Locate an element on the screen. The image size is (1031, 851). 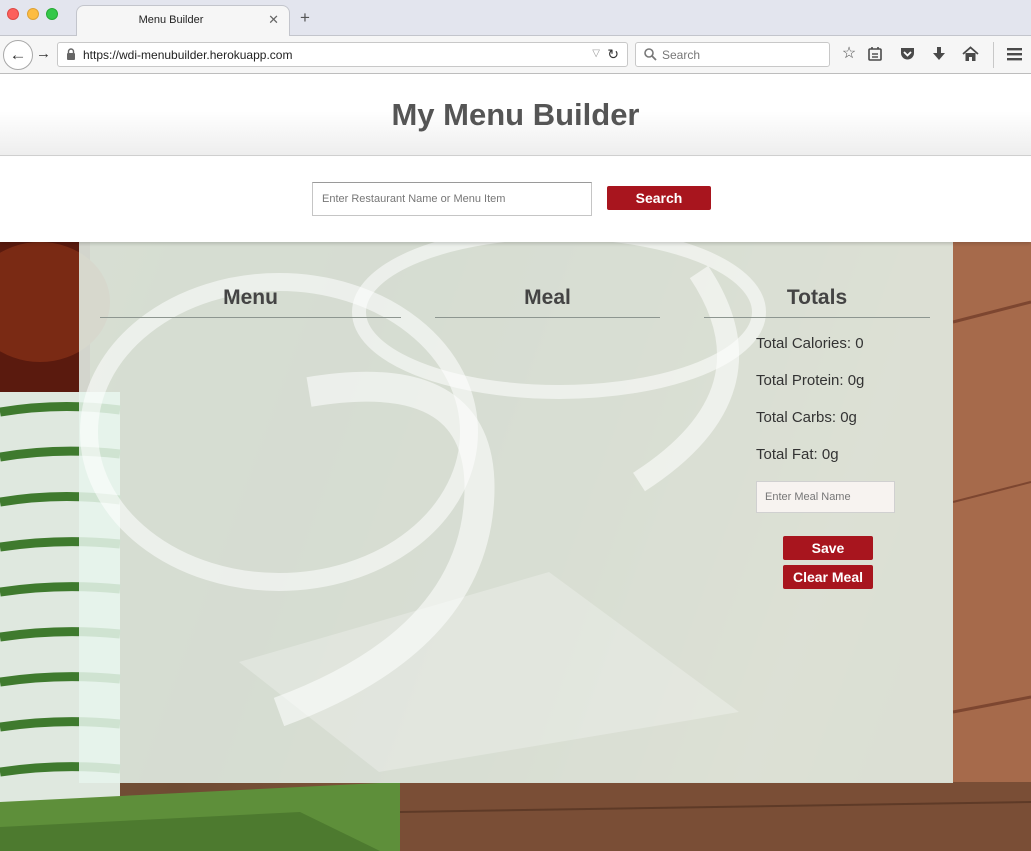
search-section: Search is located at coordinates (515, 199).